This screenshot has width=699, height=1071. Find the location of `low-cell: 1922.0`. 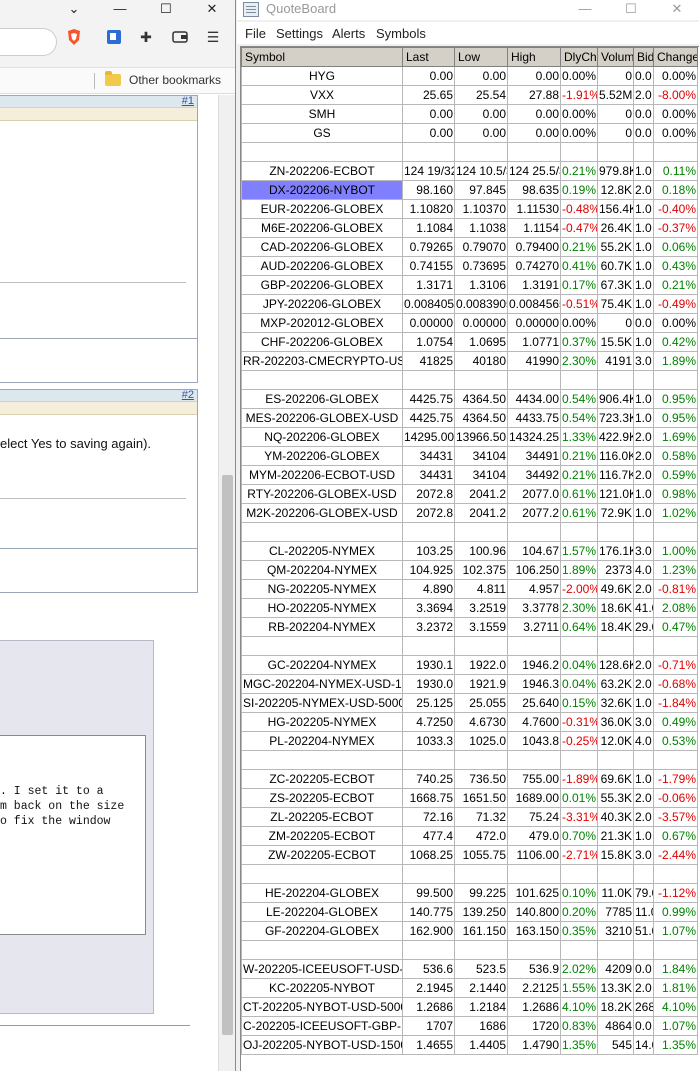

low-cell: 1922.0 is located at coordinates (481, 665).